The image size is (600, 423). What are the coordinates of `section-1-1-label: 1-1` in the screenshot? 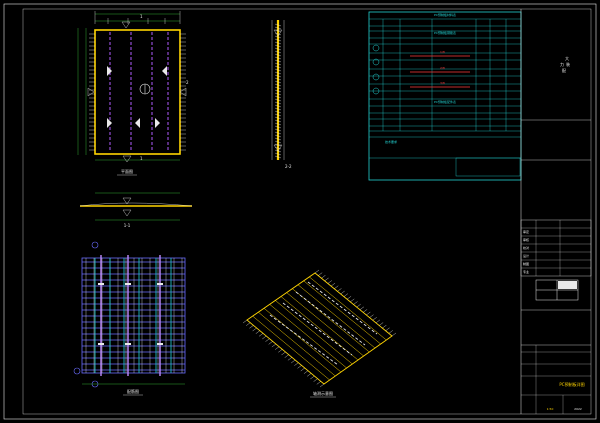 It's located at (127, 225).